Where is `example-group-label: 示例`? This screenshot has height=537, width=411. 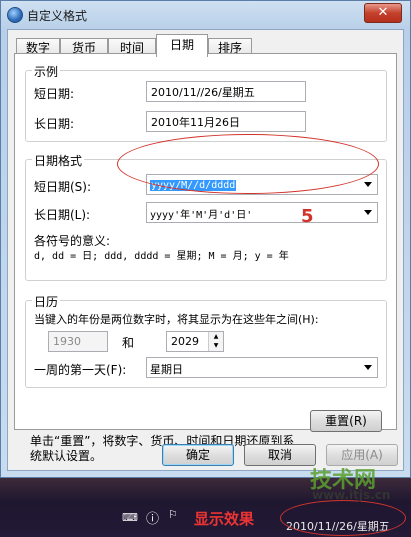
example-group-label: 示例 is located at coordinates (46, 71).